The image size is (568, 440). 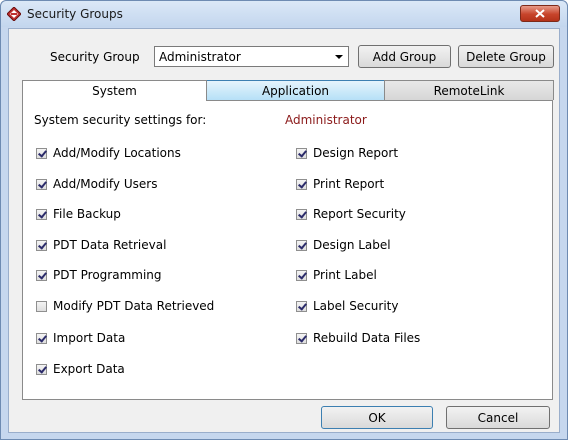 What do you see at coordinates (498, 417) in the screenshot?
I see `cancel-button: Cancel` at bounding box center [498, 417].